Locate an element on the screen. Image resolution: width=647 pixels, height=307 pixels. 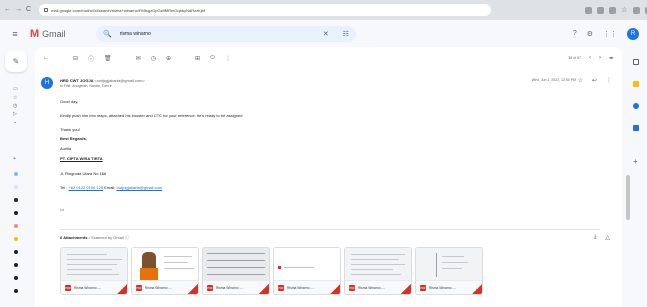
email-label: Email: is located at coordinates (110, 187).